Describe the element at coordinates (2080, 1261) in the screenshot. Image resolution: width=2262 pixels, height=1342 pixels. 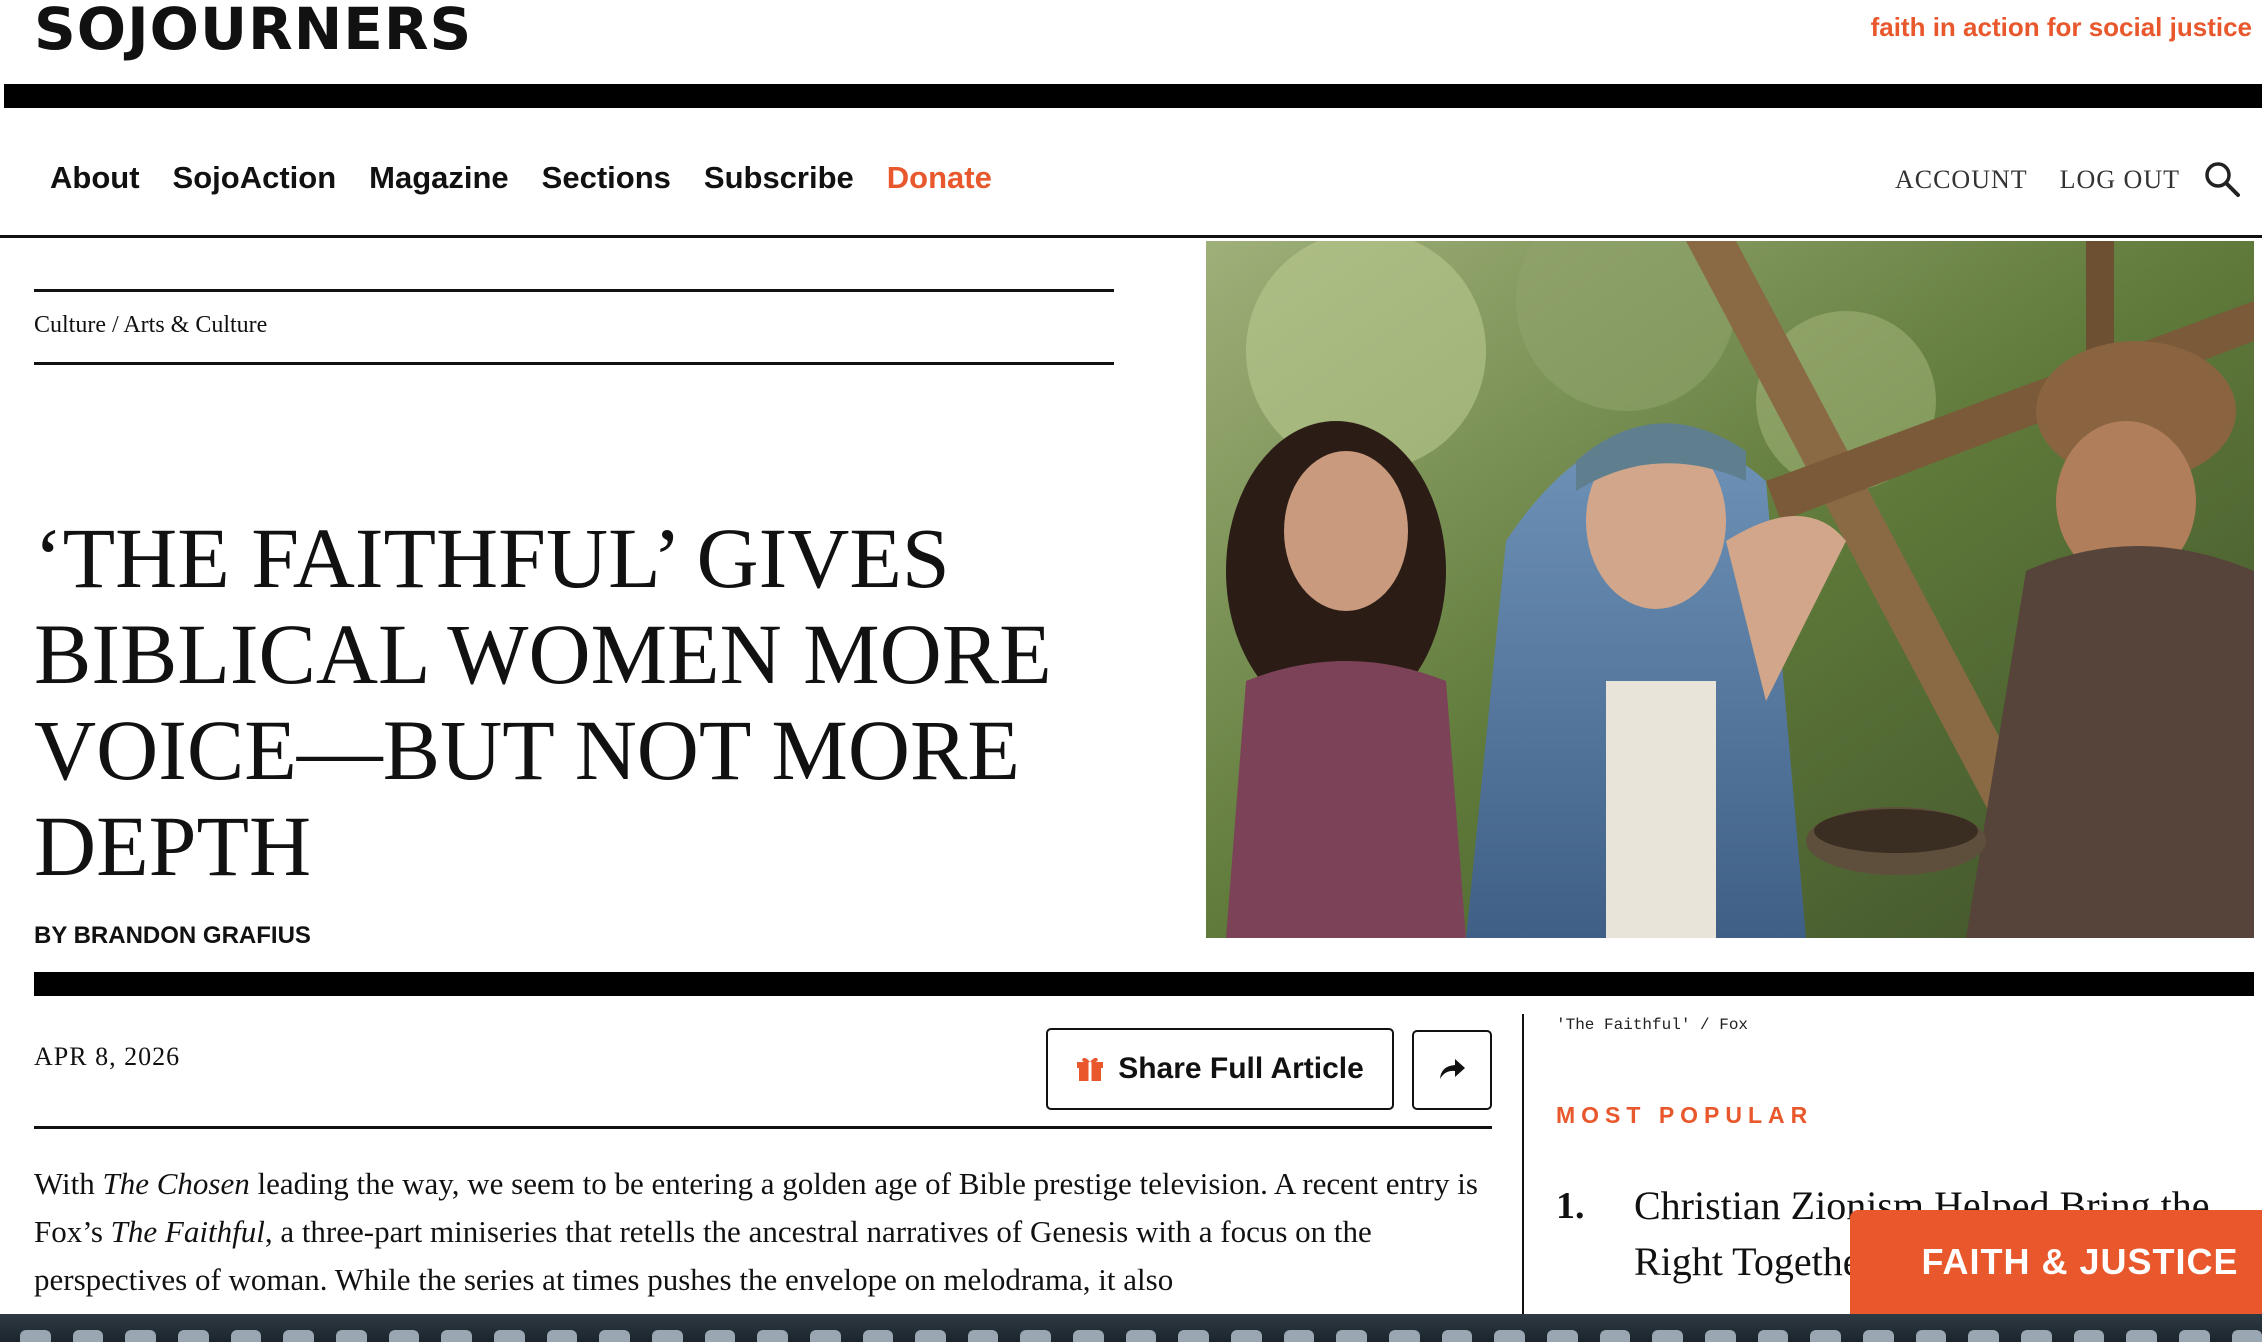
I see `faith-justice-label: FAITH & JUSTICE` at that location.